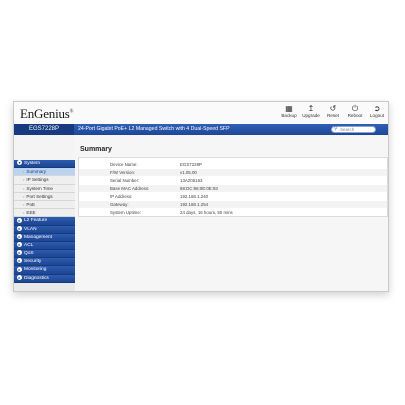 Image resolution: width=405 pixels, height=405 pixels. What do you see at coordinates (355, 108) in the screenshot?
I see `power-icon: ⏻` at bounding box center [355, 108].